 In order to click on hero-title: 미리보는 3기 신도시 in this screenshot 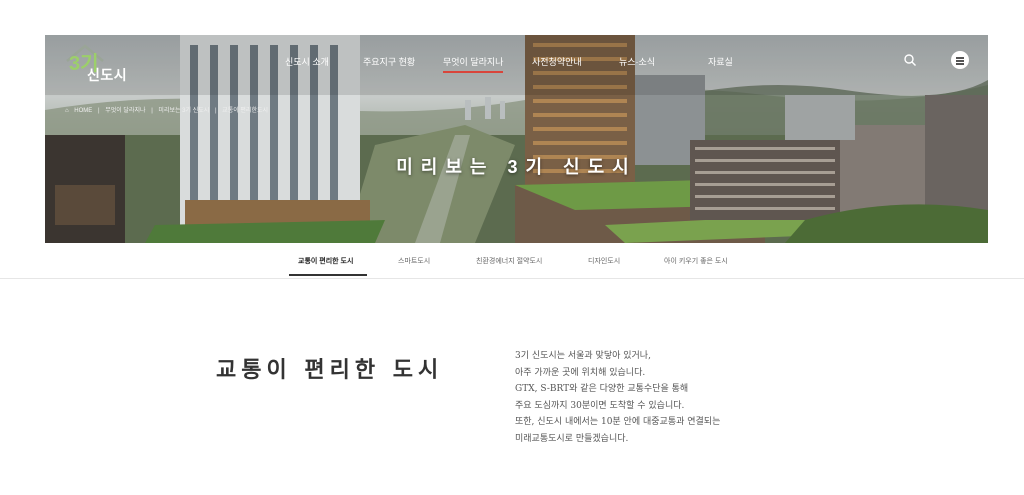, I will do `click(516, 167)`.